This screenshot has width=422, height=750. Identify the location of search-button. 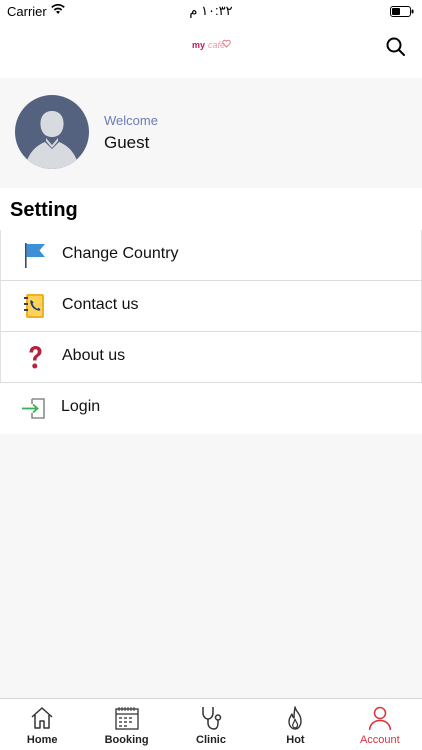
(396, 47).